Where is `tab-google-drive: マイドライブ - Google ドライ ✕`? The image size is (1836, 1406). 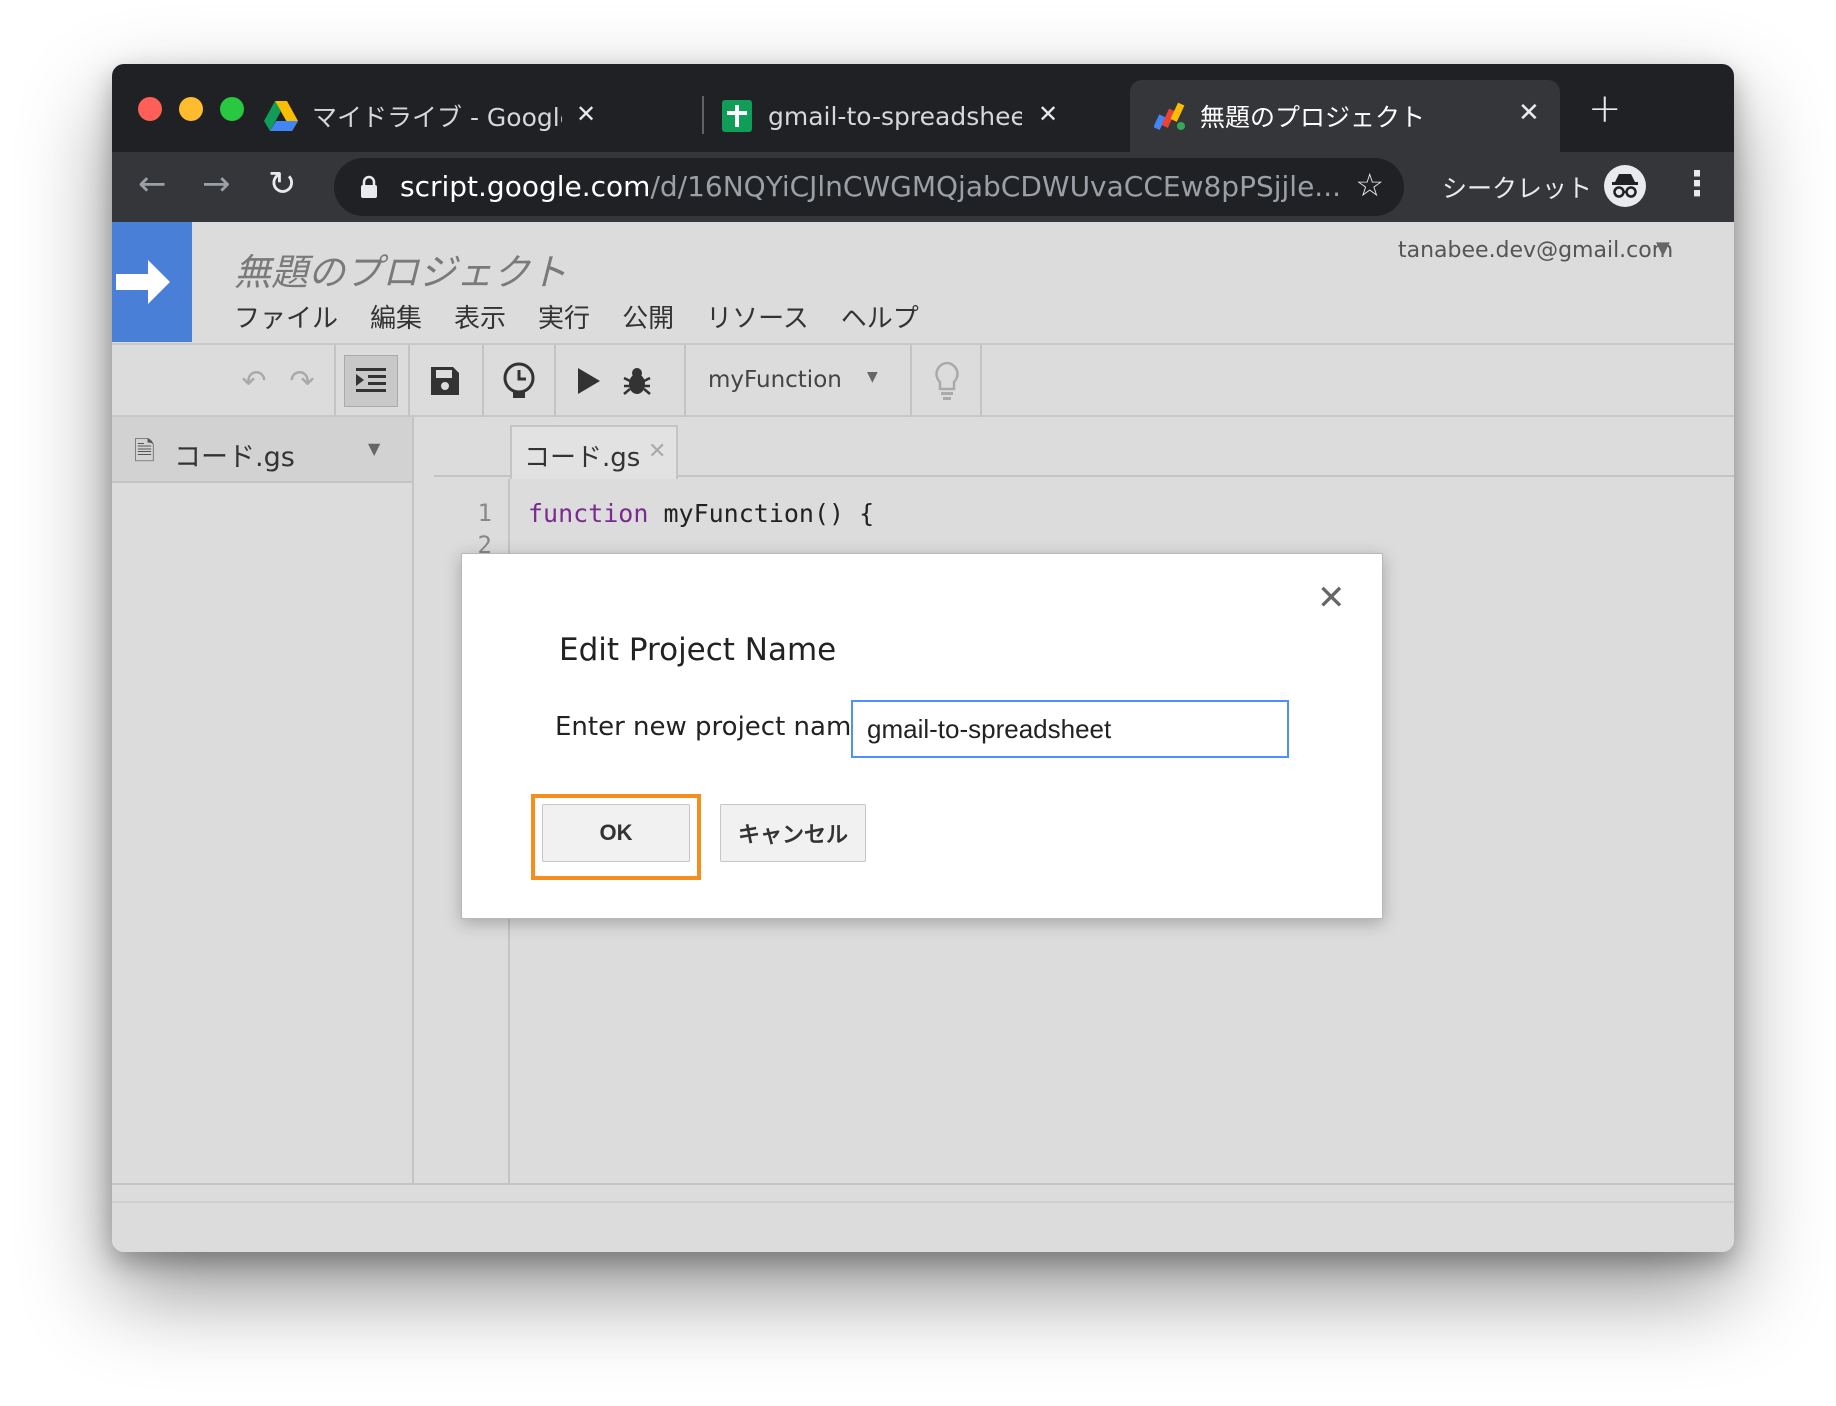 tab-google-drive: マイドライブ - Google ドライ ✕ is located at coordinates (434, 116).